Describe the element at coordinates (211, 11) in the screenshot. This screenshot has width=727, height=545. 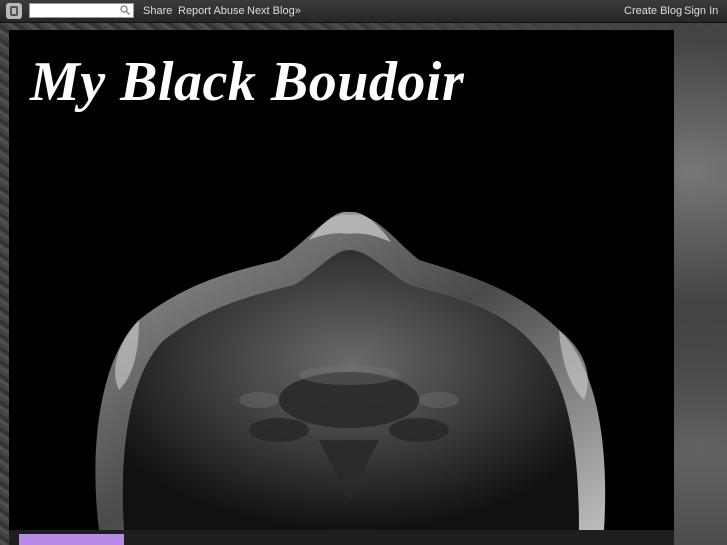
I see `report-abuse-link: Report Abuse` at that location.